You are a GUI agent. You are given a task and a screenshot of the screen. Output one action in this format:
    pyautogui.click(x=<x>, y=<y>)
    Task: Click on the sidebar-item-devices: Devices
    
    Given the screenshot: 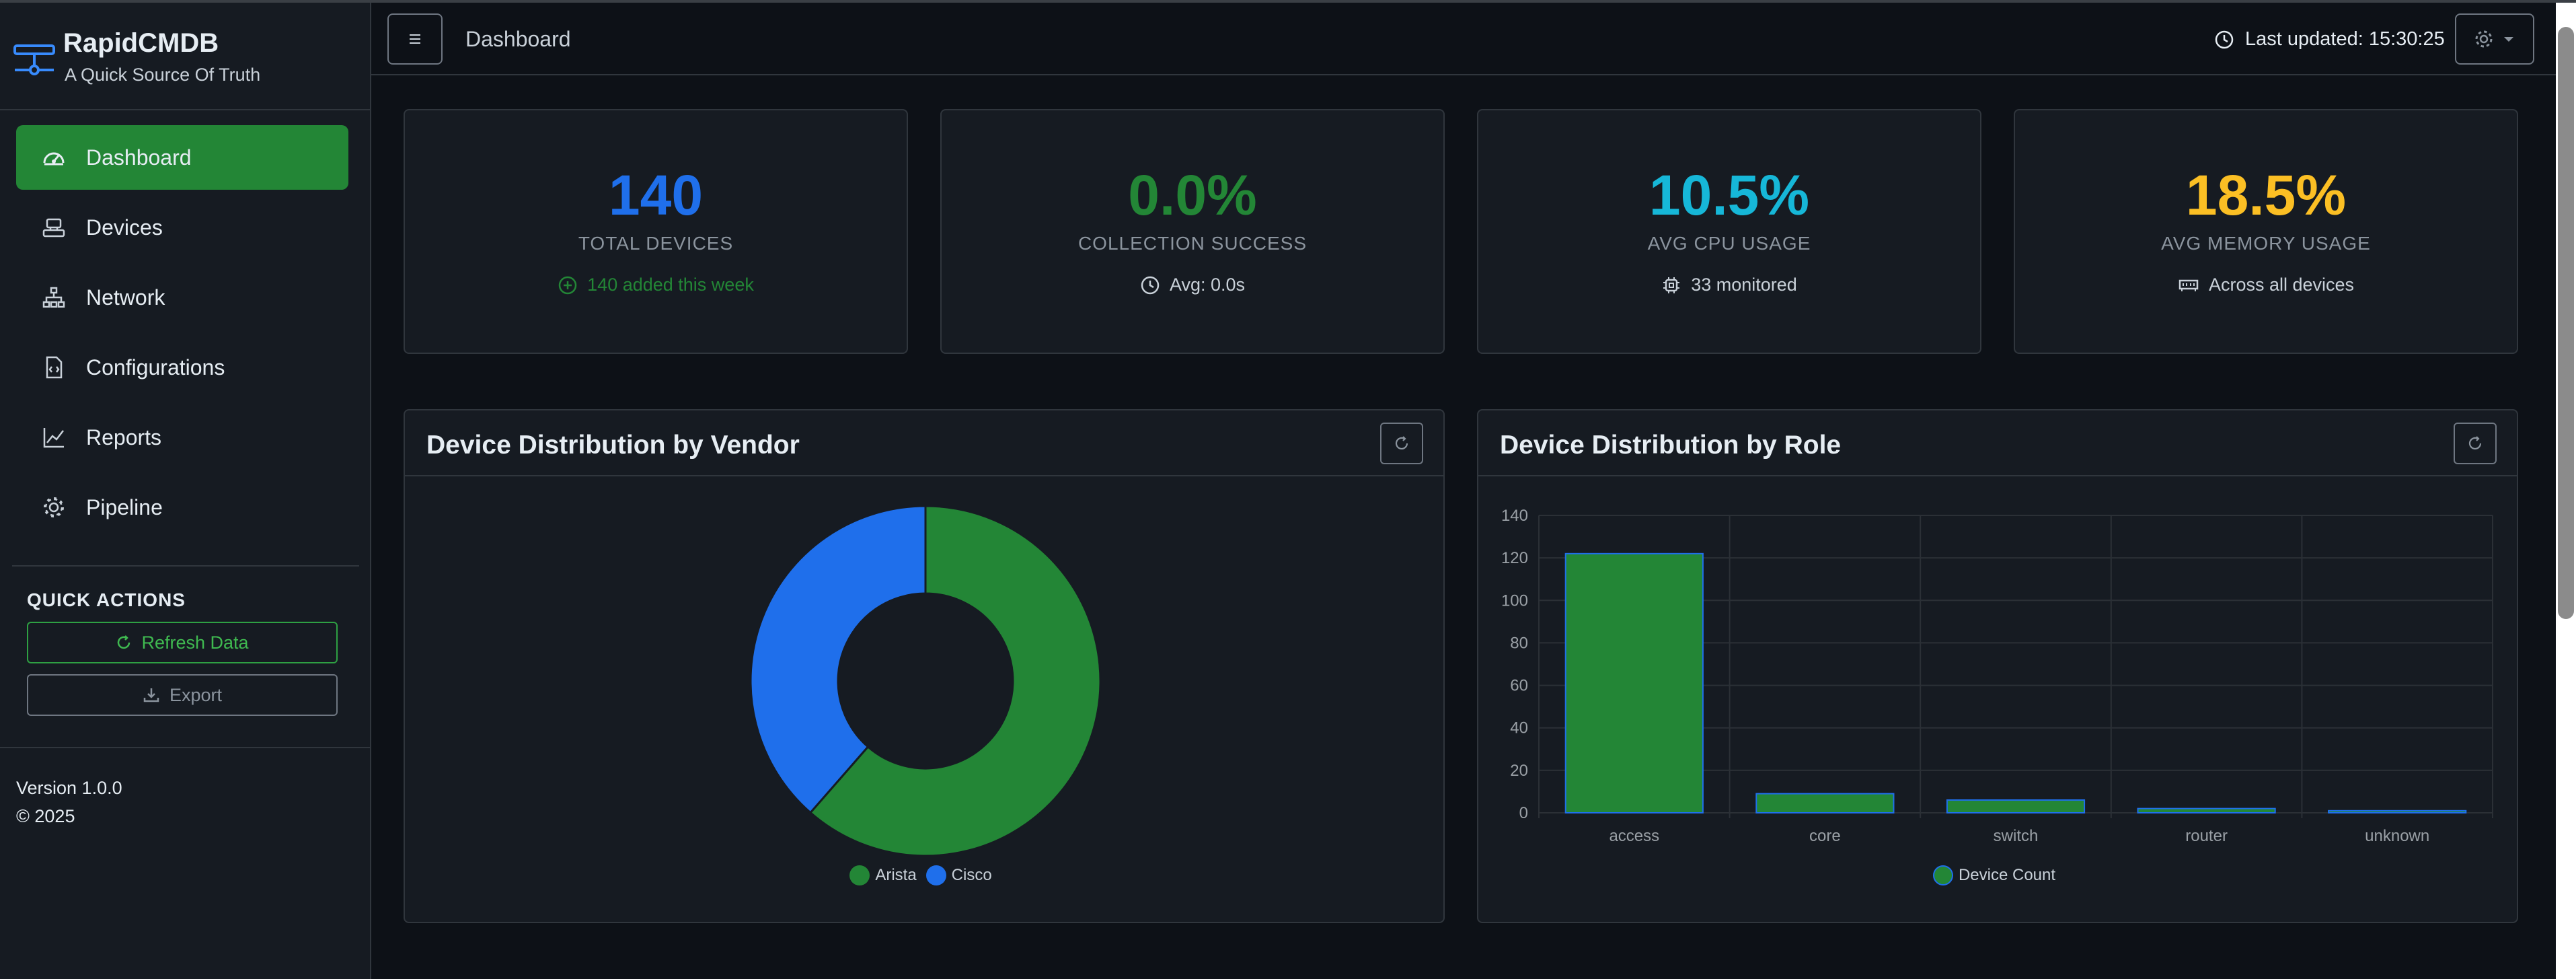 What is the action you would take?
    pyautogui.click(x=182, y=228)
    